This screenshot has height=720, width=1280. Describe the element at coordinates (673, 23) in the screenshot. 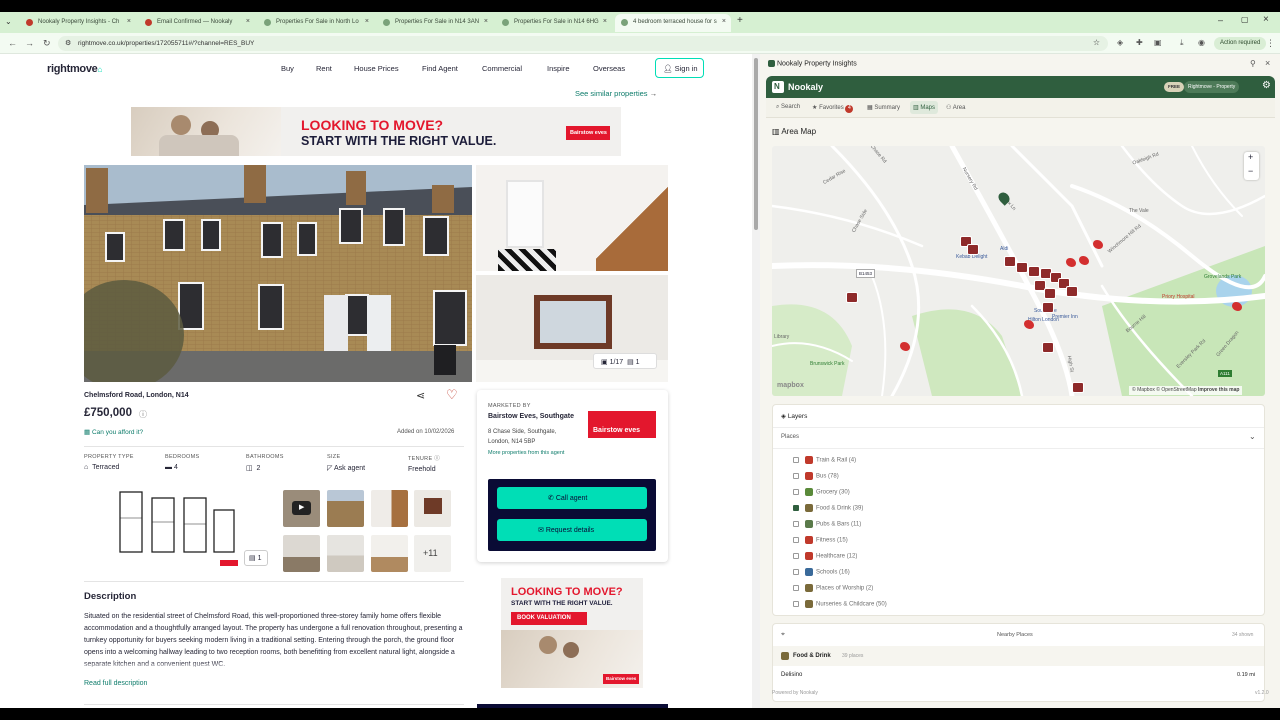

I see `browser-tab-6: 4 bedroom terraced house for s ×` at that location.